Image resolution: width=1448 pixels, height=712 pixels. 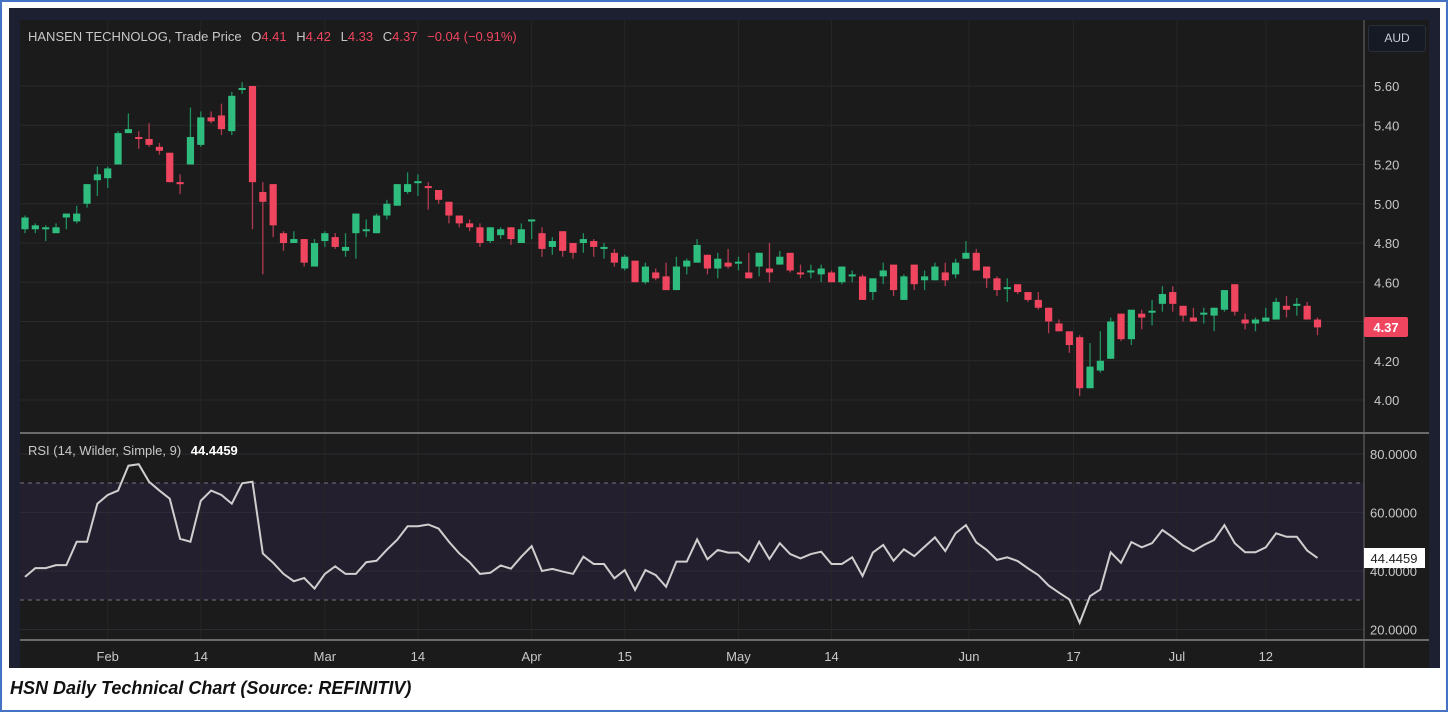 What do you see at coordinates (133, 450) in the screenshot?
I see `rsi-legend: RSI (14, Wilder, Simple, 9) 44.4459` at bounding box center [133, 450].